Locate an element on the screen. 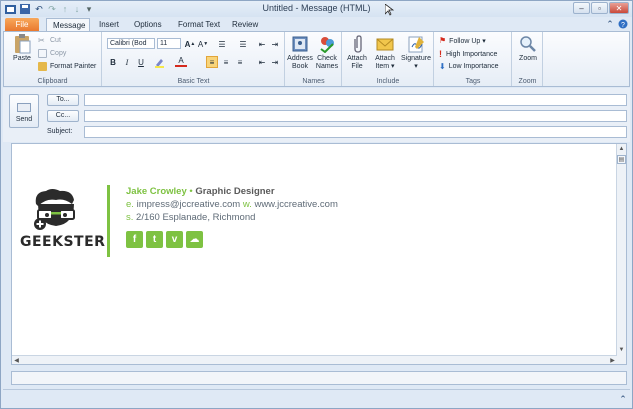 The image size is (633, 409). address-book-button: Address Book is located at coordinates (300, 53).